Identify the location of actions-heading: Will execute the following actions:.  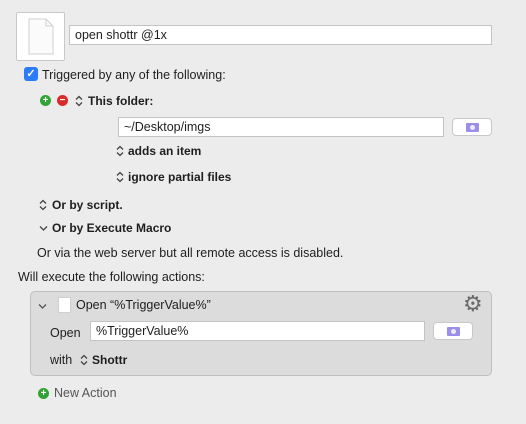
(111, 277).